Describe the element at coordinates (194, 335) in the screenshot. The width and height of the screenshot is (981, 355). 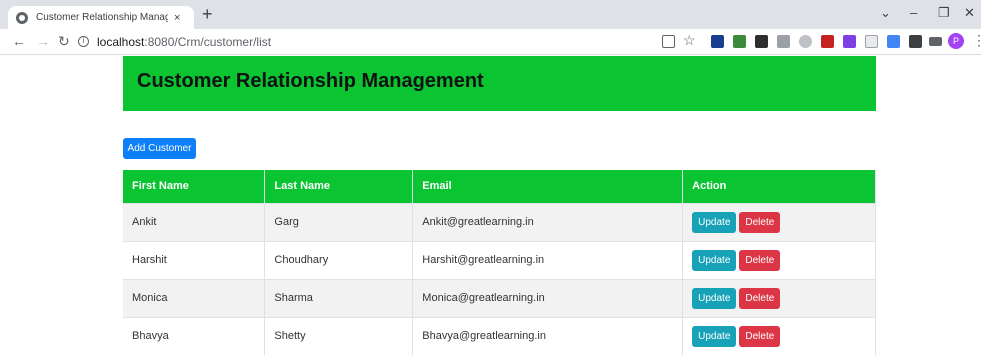
I see `first-name-cell: Bhavya` at that location.